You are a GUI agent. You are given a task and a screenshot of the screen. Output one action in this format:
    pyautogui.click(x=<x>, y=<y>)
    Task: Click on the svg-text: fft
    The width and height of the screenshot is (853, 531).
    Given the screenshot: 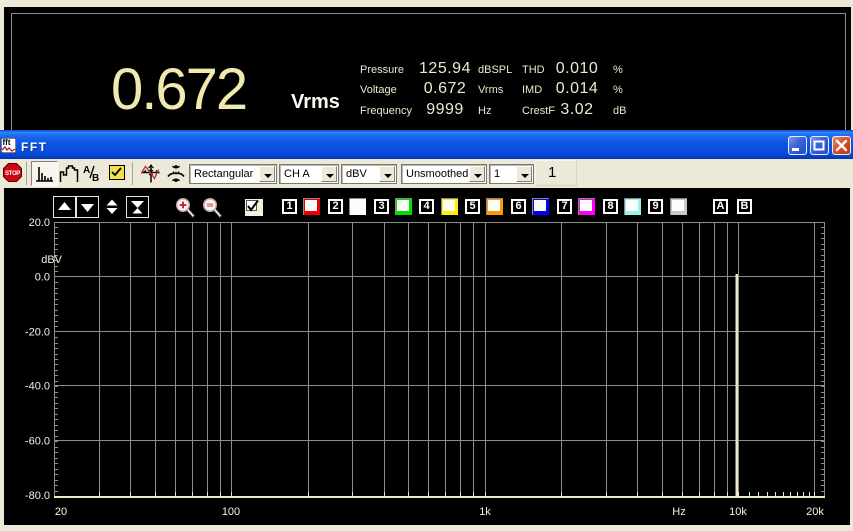 What is the action you would take?
    pyautogui.click(x=7, y=142)
    